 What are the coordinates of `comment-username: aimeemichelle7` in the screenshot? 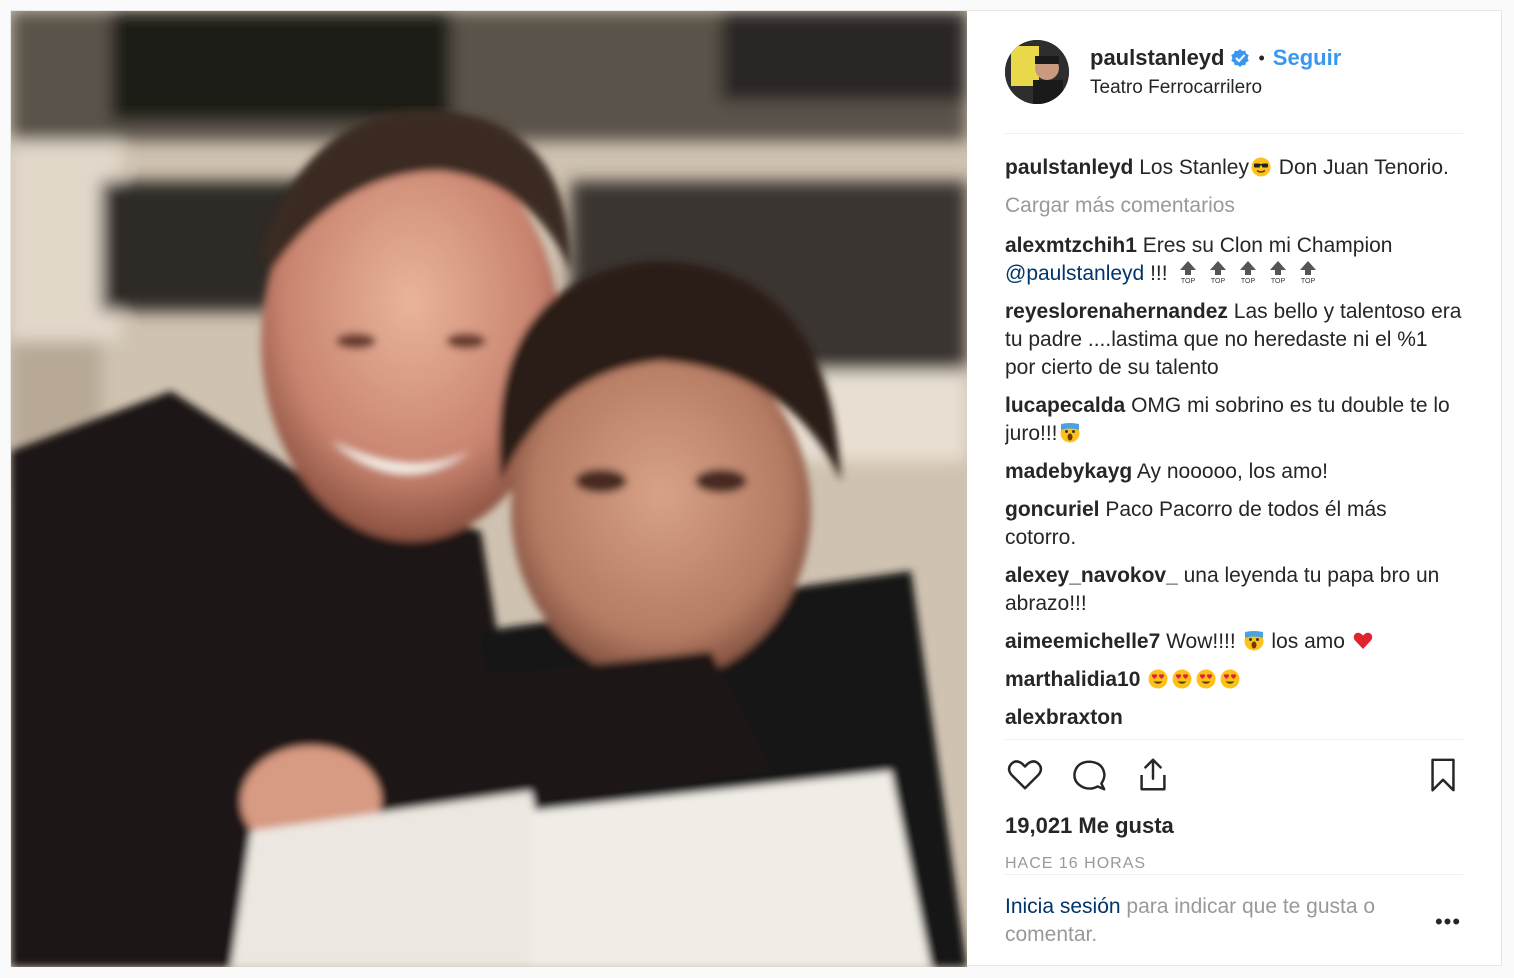 It's located at (1082, 641).